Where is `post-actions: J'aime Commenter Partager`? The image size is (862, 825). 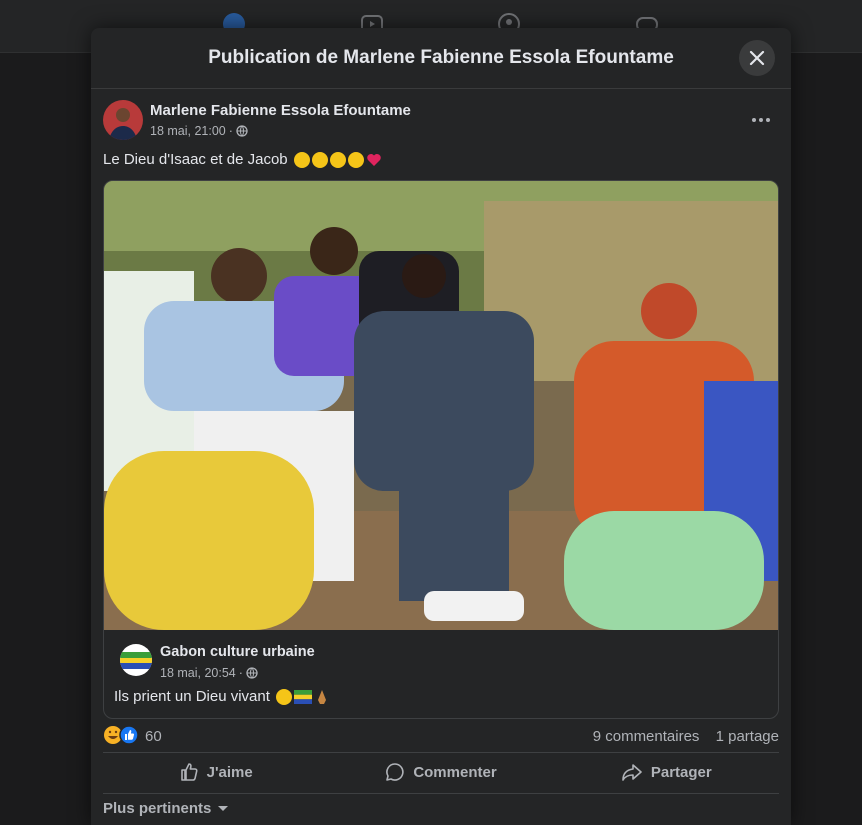
post-actions: J'aime Commenter Partager is located at coordinates (441, 772).